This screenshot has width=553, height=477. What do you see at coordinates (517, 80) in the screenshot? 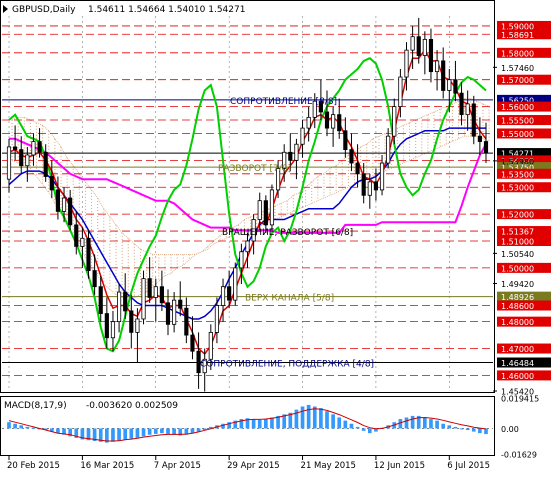
I see `price-label: 1.57000` at bounding box center [517, 80].